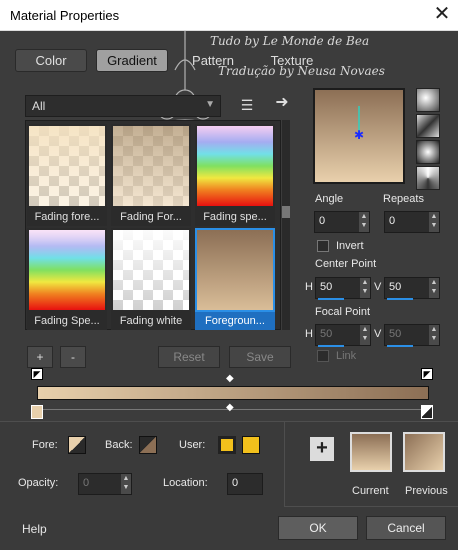 This screenshot has width=458, height=550. Describe the element at coordinates (322, 221) in the screenshot. I see `angle-value: 0` at that location.